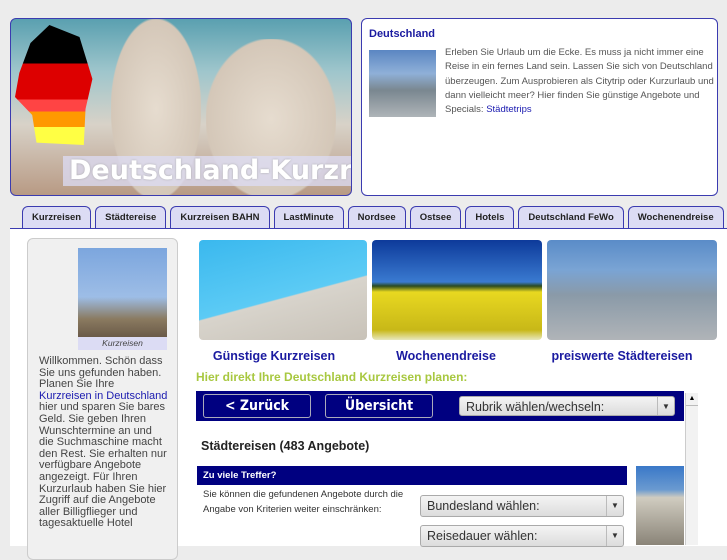 The width and height of the screenshot is (727, 560). Describe the element at coordinates (675, 217) in the screenshot. I see `tab-wochenendreise: Wochenendreise` at that location.